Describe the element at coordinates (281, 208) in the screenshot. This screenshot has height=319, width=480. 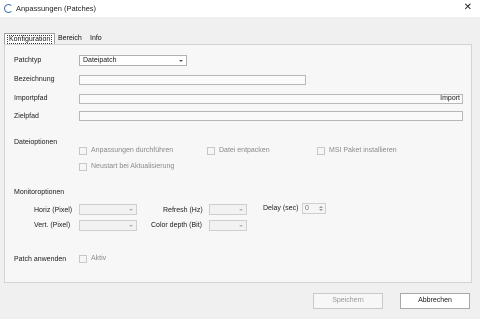
I see `delay-label: Delay (sec)` at that location.